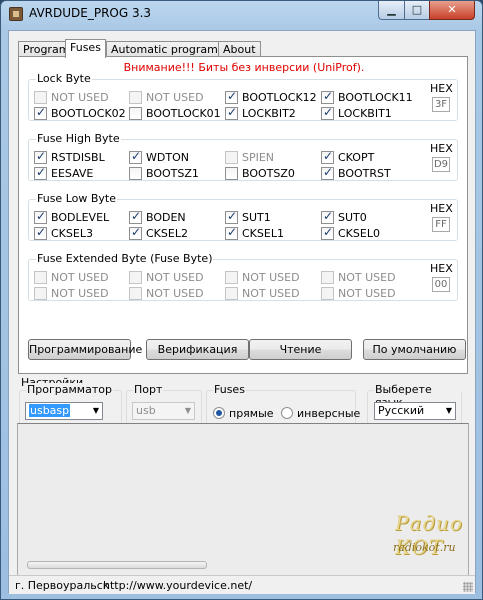 The width and height of the screenshot is (483, 600). I want to click on checkbox-bootlock12: BOOTLOCK12, so click(271, 96).